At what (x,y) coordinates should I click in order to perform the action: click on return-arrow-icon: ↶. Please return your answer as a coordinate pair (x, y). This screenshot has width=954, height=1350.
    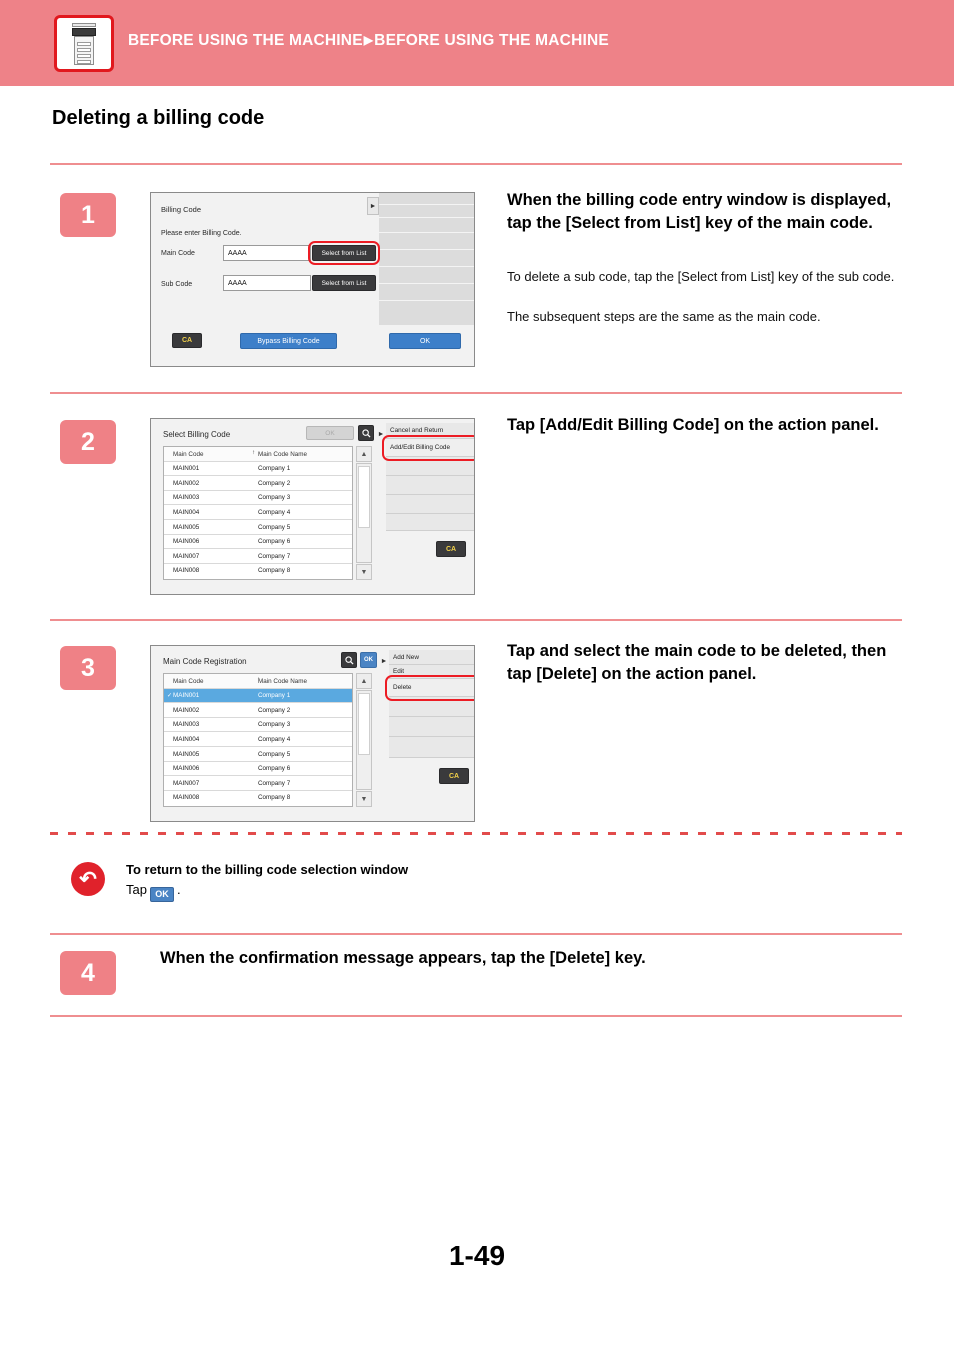
    Looking at the image, I should click on (88, 879).